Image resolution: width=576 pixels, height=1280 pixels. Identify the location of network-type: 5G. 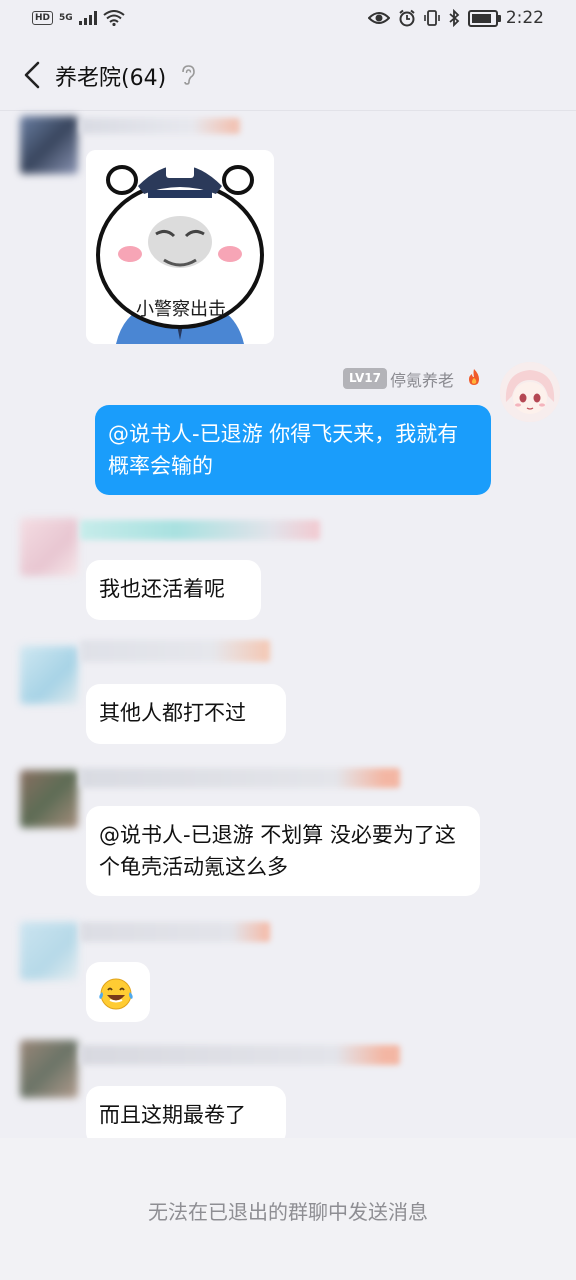
(66, 18).